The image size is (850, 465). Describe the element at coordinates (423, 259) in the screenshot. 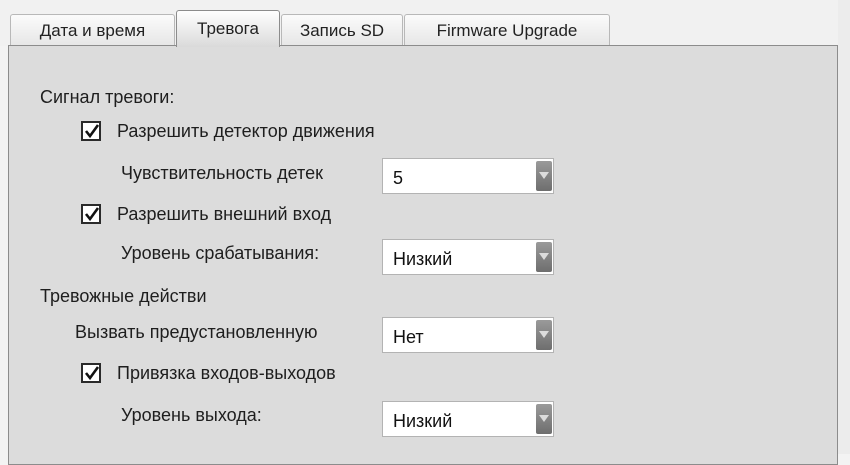

I see `trigger-level-value: Низкий` at that location.